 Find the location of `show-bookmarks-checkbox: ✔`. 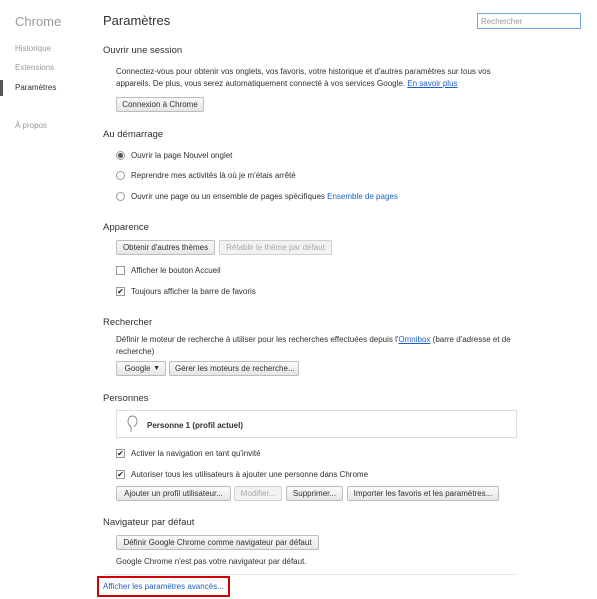

show-bookmarks-checkbox: ✔ is located at coordinates (120, 291).